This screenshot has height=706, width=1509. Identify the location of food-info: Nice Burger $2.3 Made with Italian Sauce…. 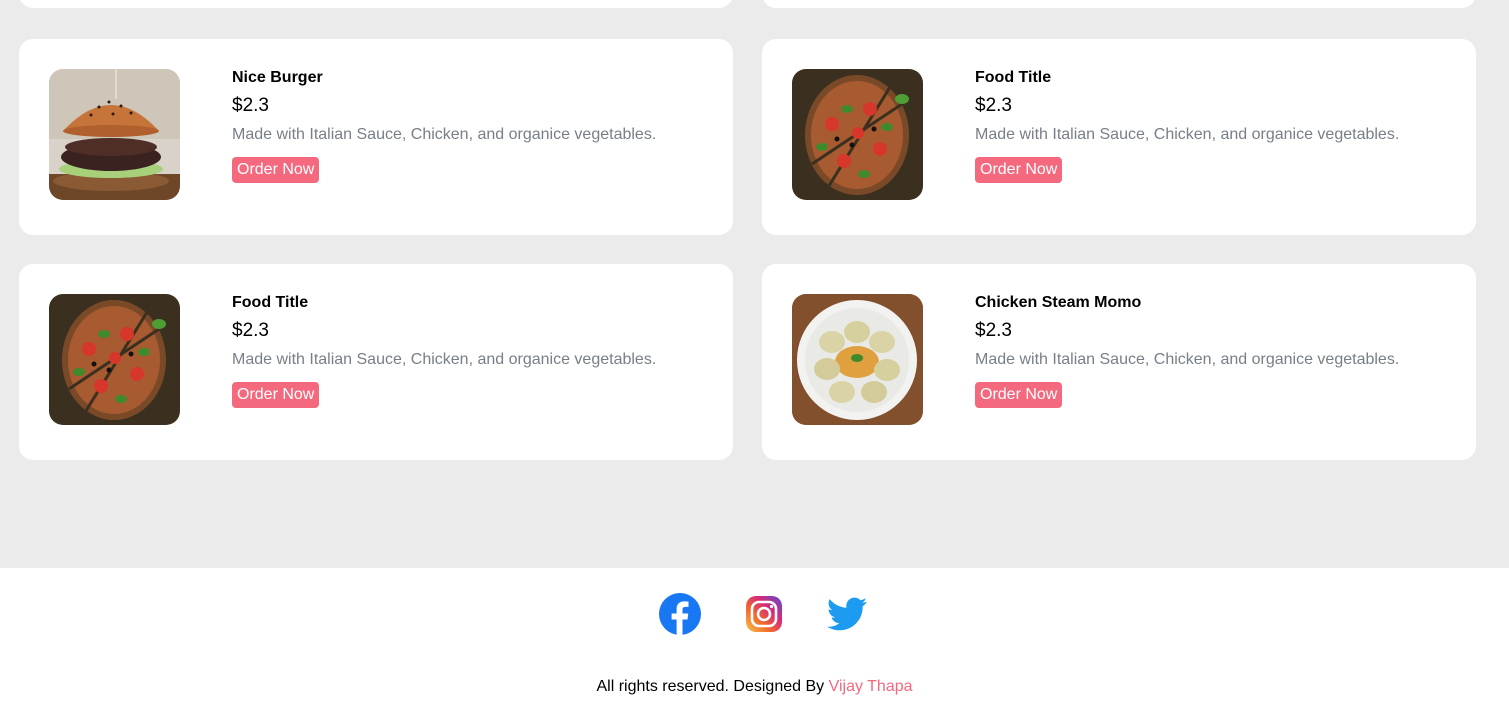
(444, 125).